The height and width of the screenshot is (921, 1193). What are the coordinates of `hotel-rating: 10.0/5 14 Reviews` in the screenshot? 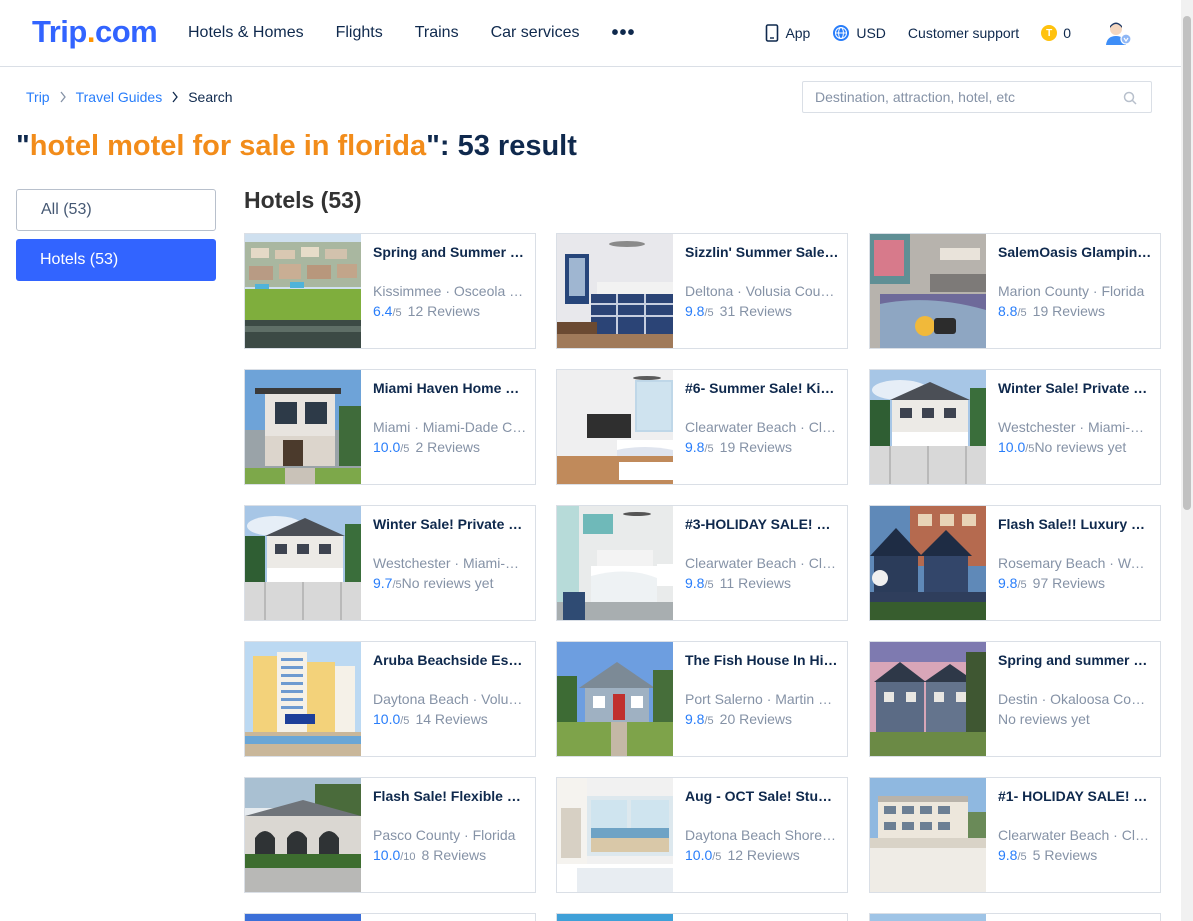 It's located at (453, 719).